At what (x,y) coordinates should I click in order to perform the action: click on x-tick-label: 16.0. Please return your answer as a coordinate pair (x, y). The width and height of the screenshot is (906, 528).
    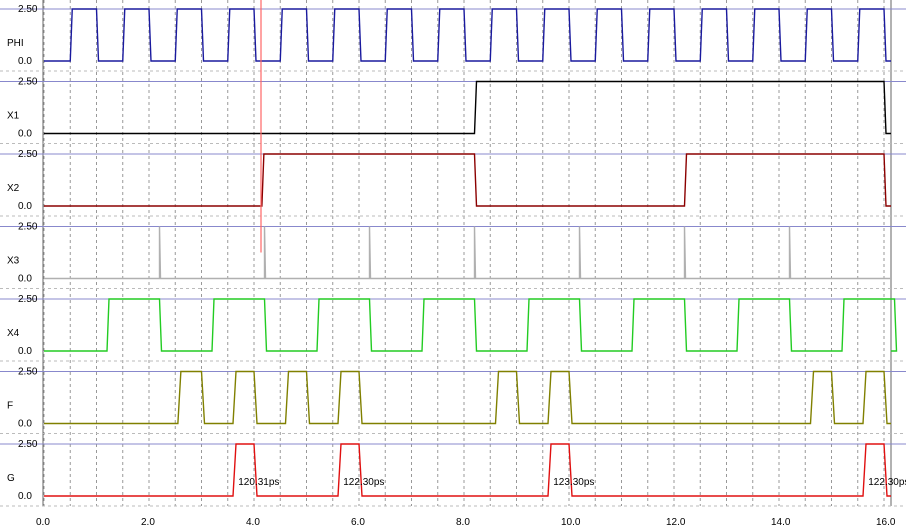
    Looking at the image, I should click on (886, 522).